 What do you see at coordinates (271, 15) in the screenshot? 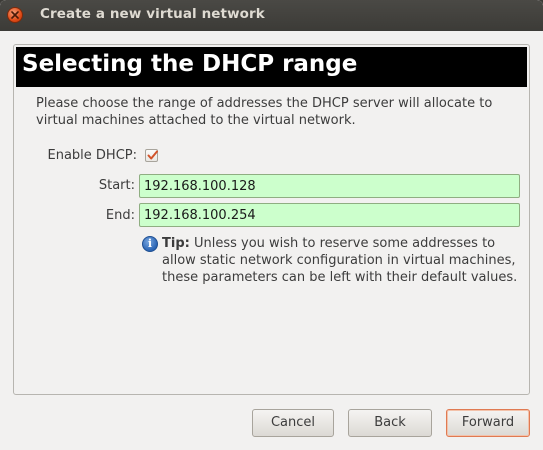
I see `title-bar: Create a new virtual network` at bounding box center [271, 15].